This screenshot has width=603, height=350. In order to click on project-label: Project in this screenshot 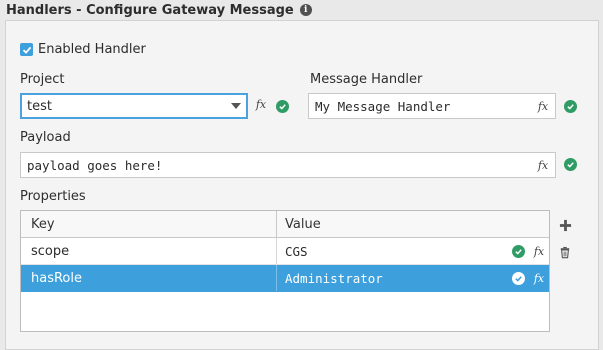, I will do `click(42, 79)`.